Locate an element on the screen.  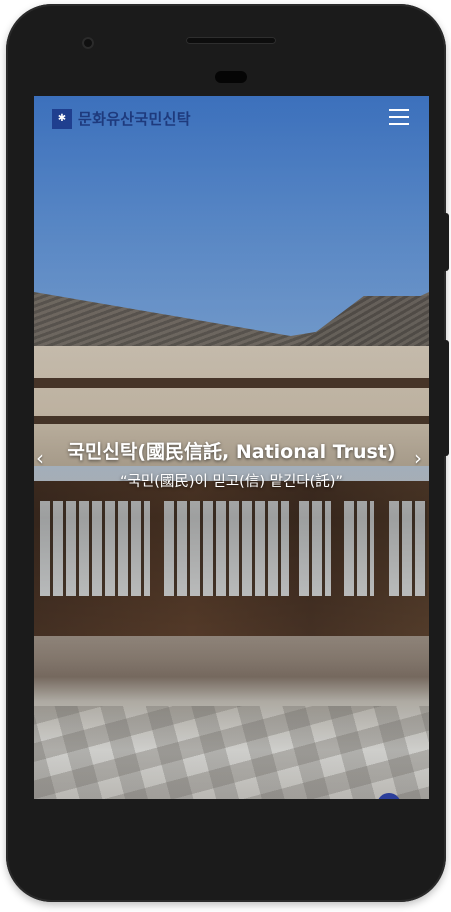
site-header: ✱ 문화유산국민신탁 is located at coordinates (231, 118).